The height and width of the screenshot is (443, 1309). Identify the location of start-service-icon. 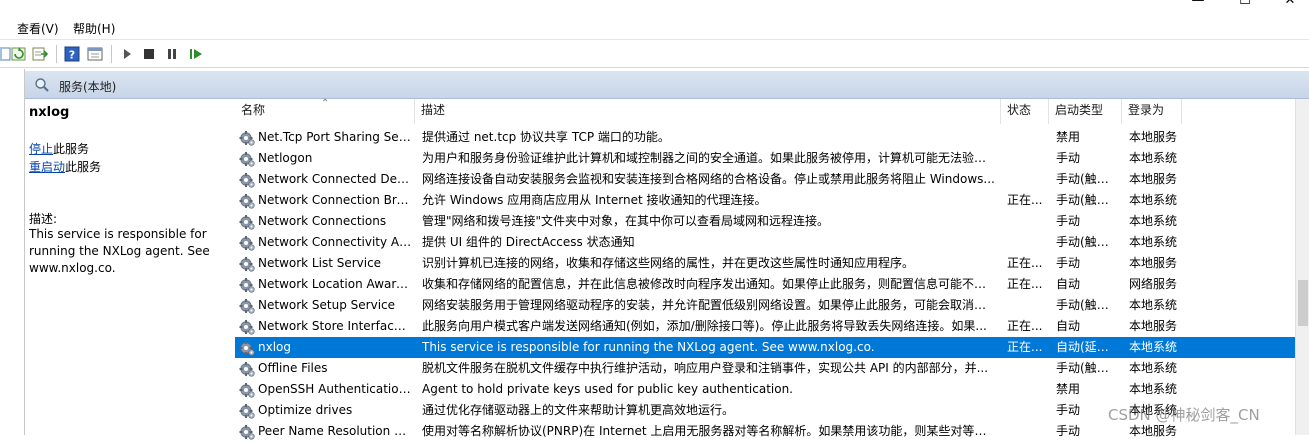
(127, 54).